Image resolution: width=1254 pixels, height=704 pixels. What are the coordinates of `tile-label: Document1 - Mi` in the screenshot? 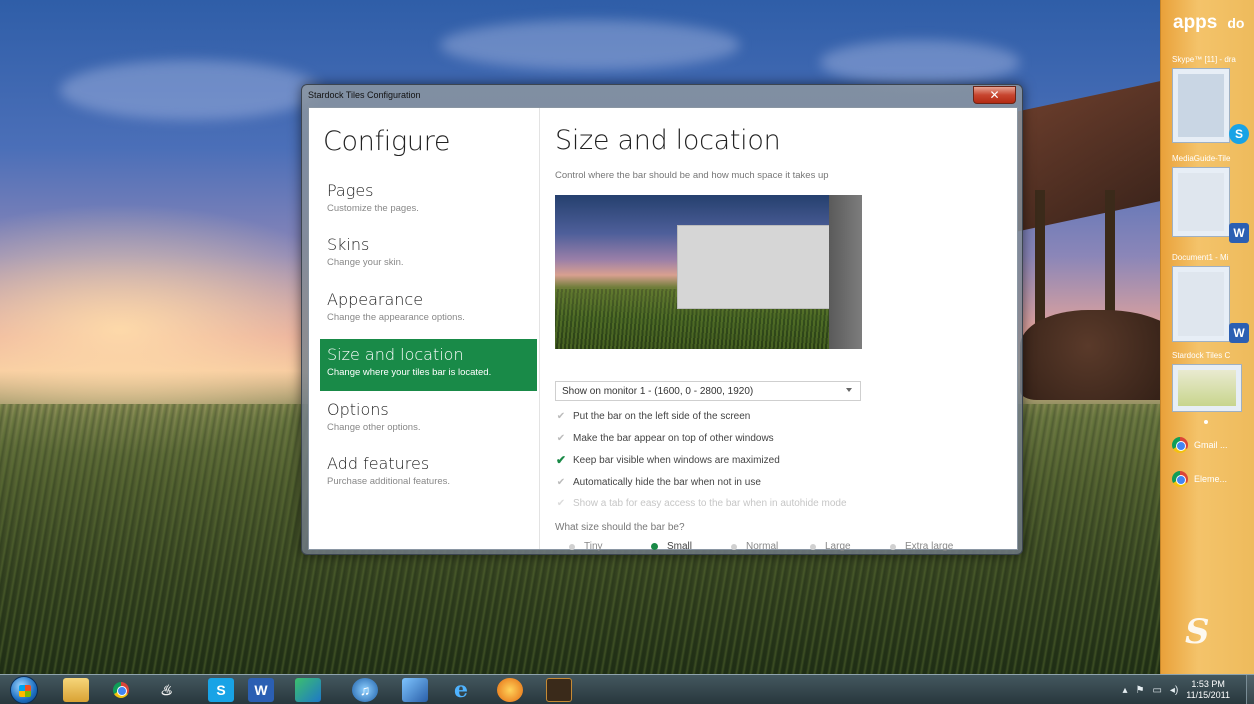 It's located at (1200, 257).